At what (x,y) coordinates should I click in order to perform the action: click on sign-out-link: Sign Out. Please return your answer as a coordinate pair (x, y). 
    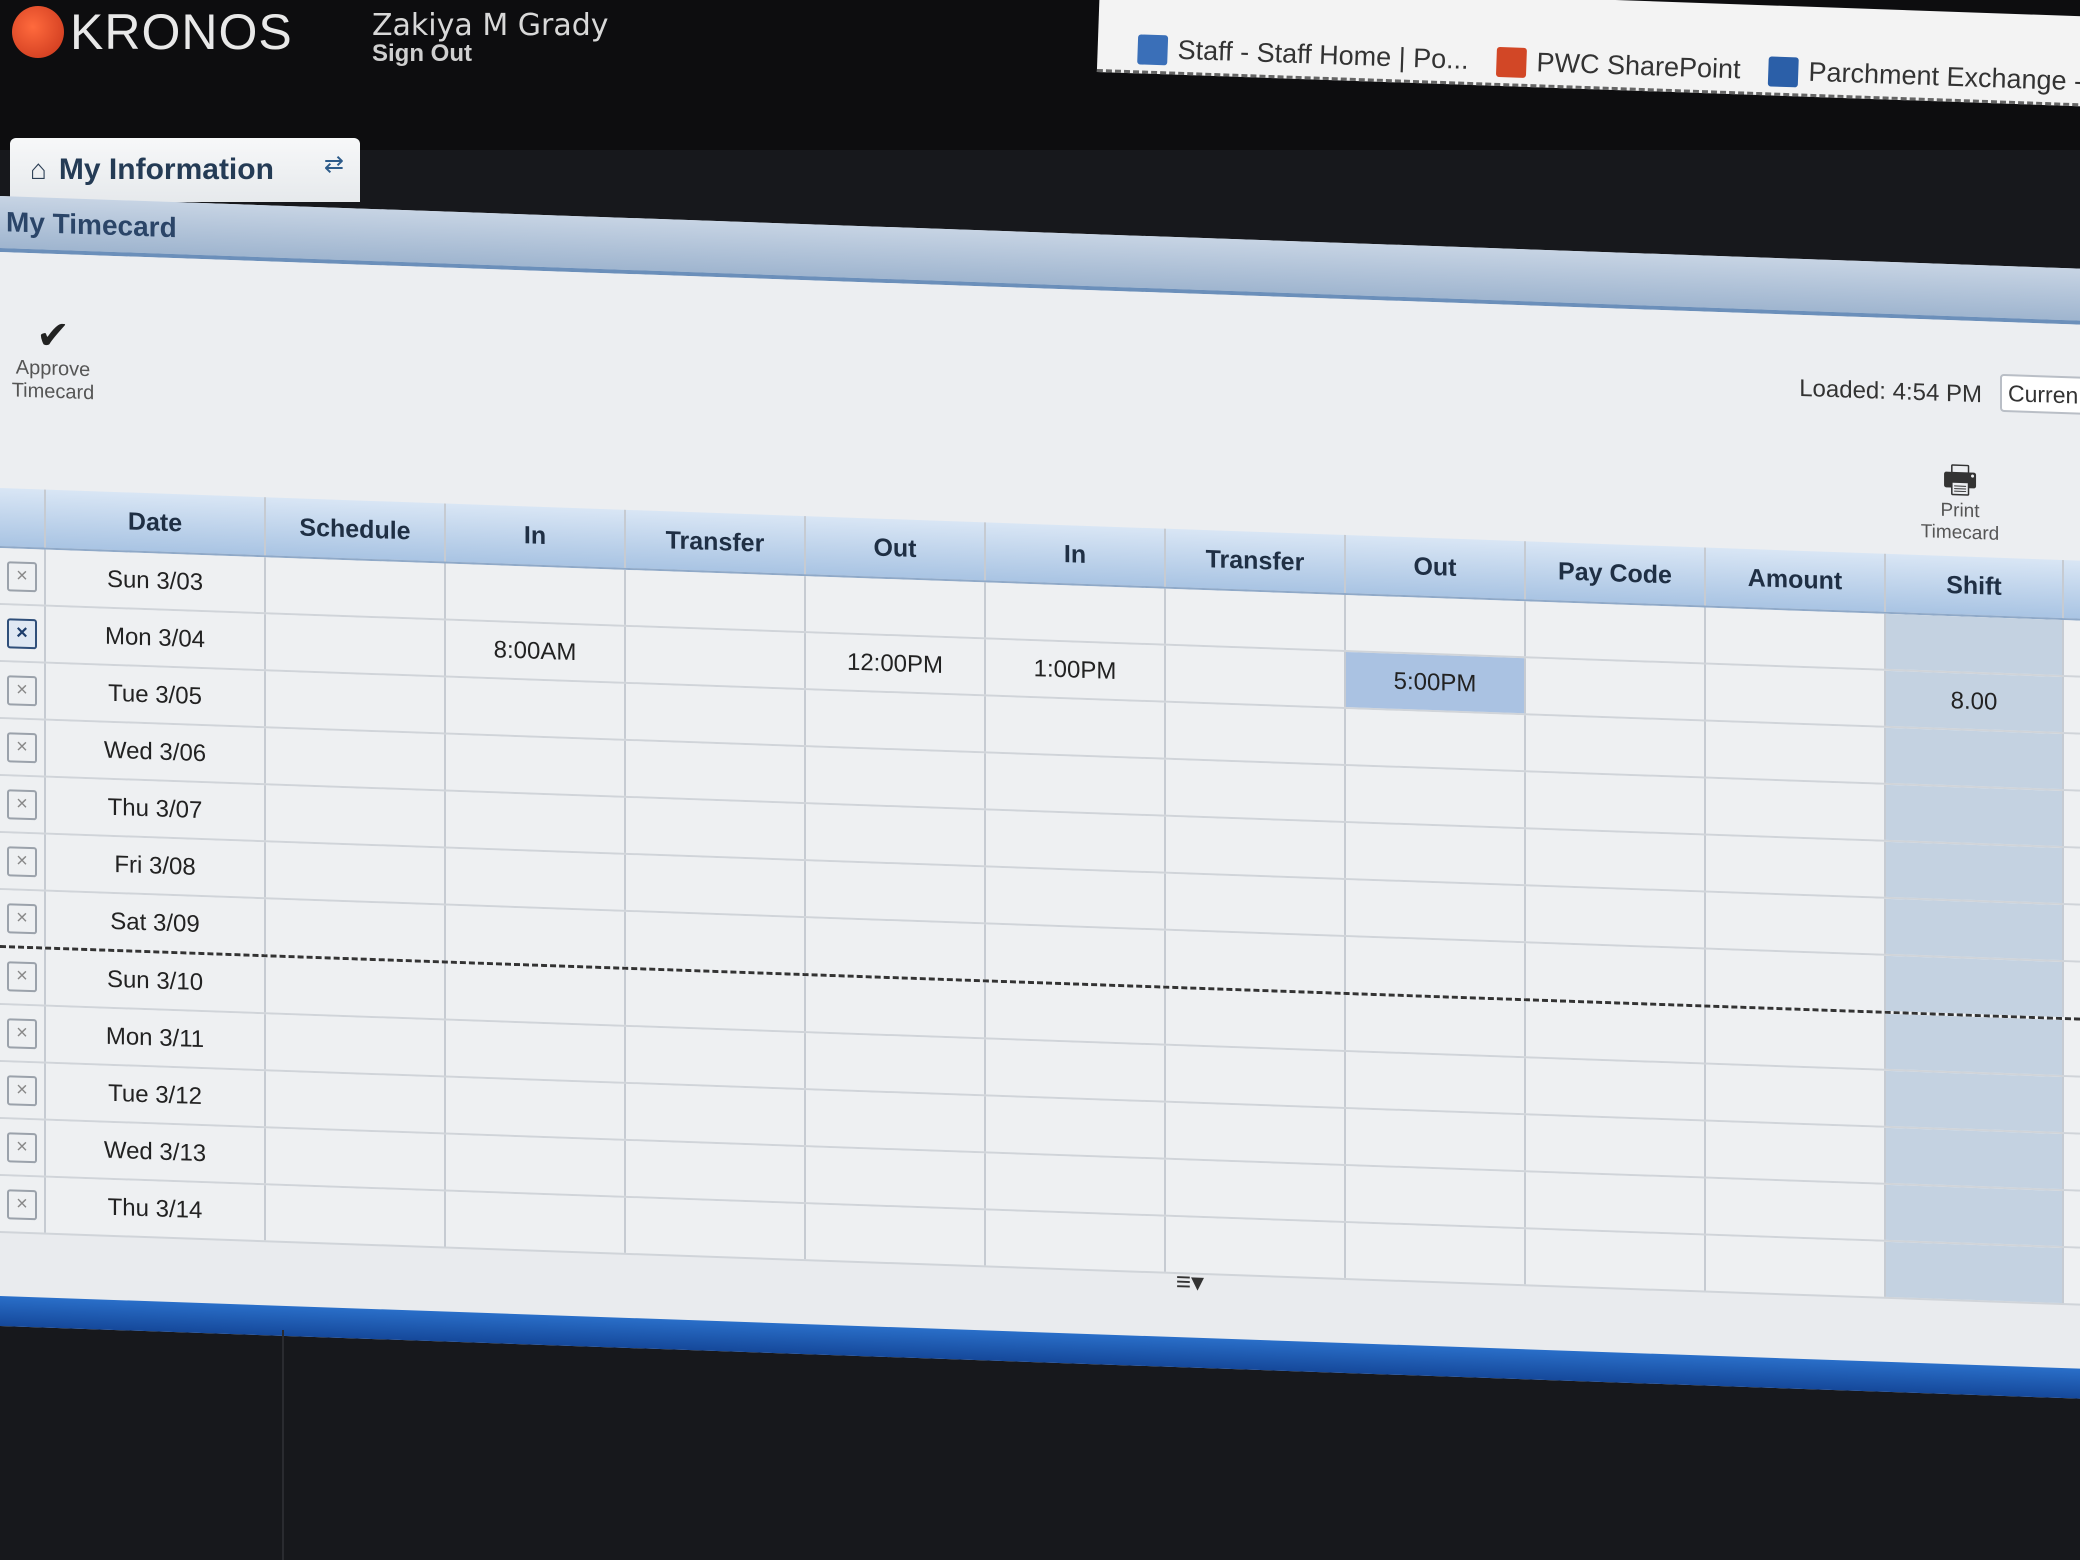
    Looking at the image, I should click on (422, 54).